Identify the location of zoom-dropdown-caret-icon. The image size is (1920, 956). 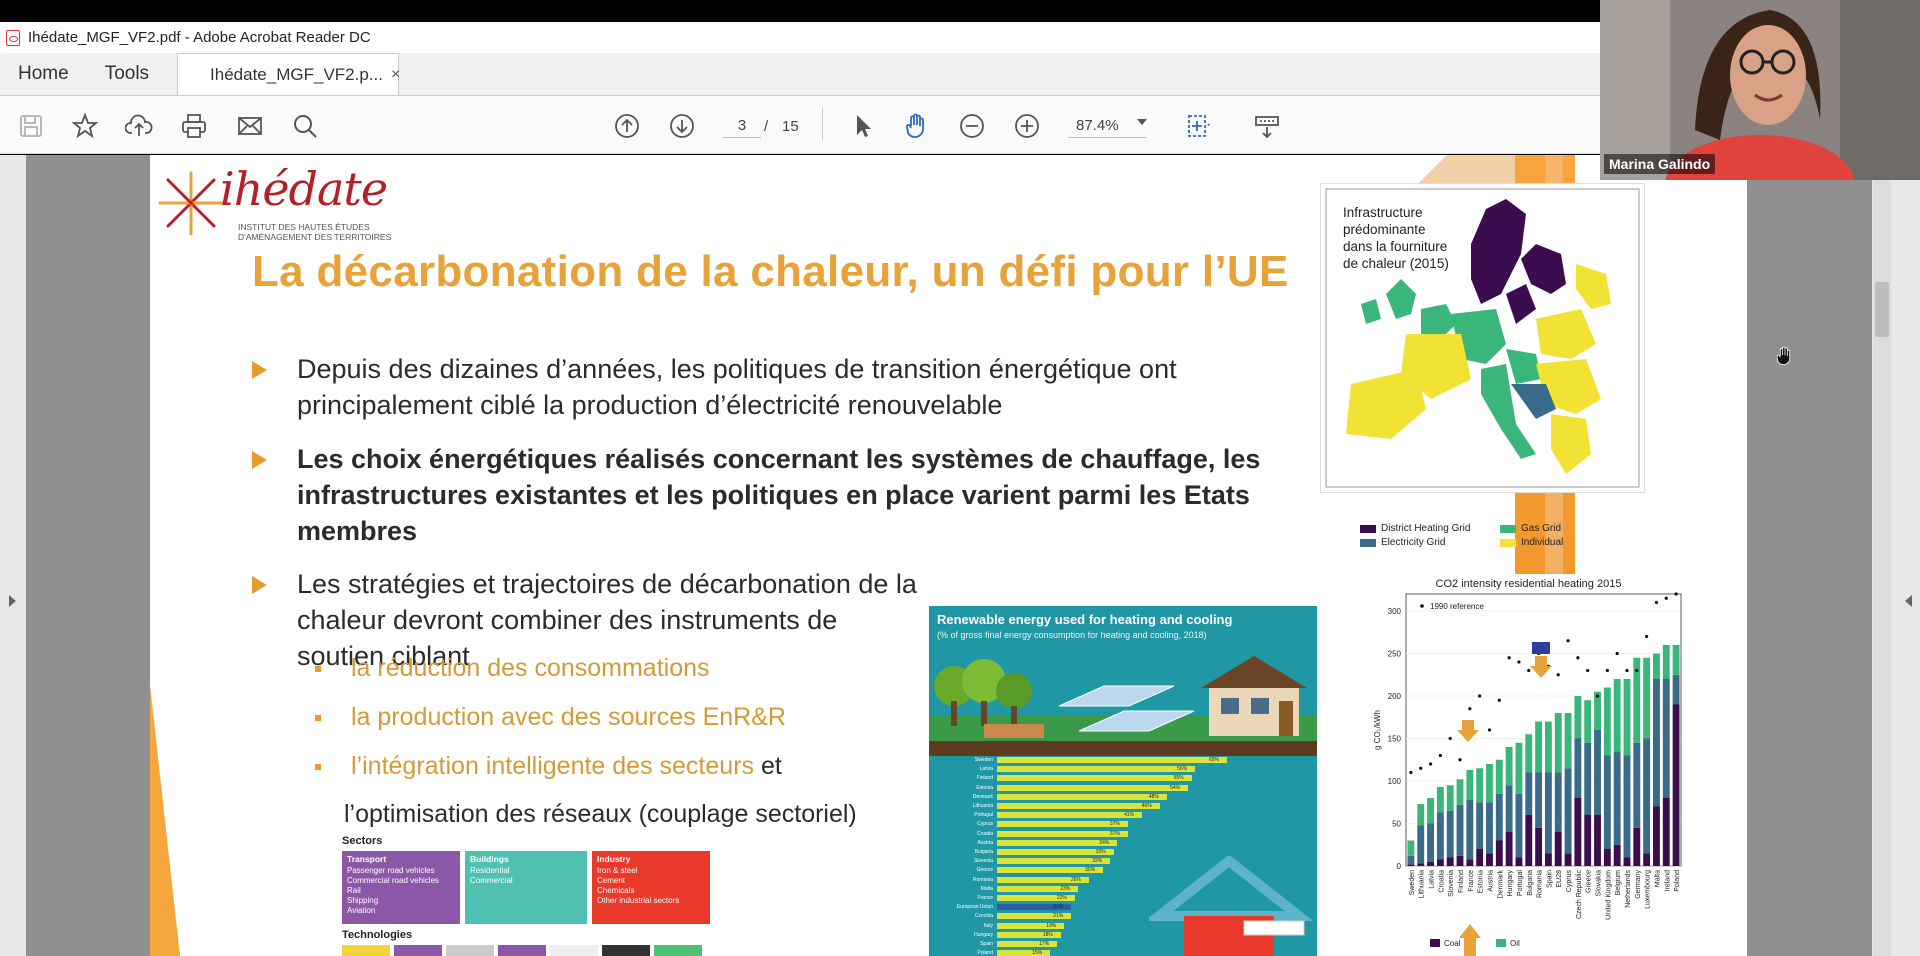
(1142, 122).